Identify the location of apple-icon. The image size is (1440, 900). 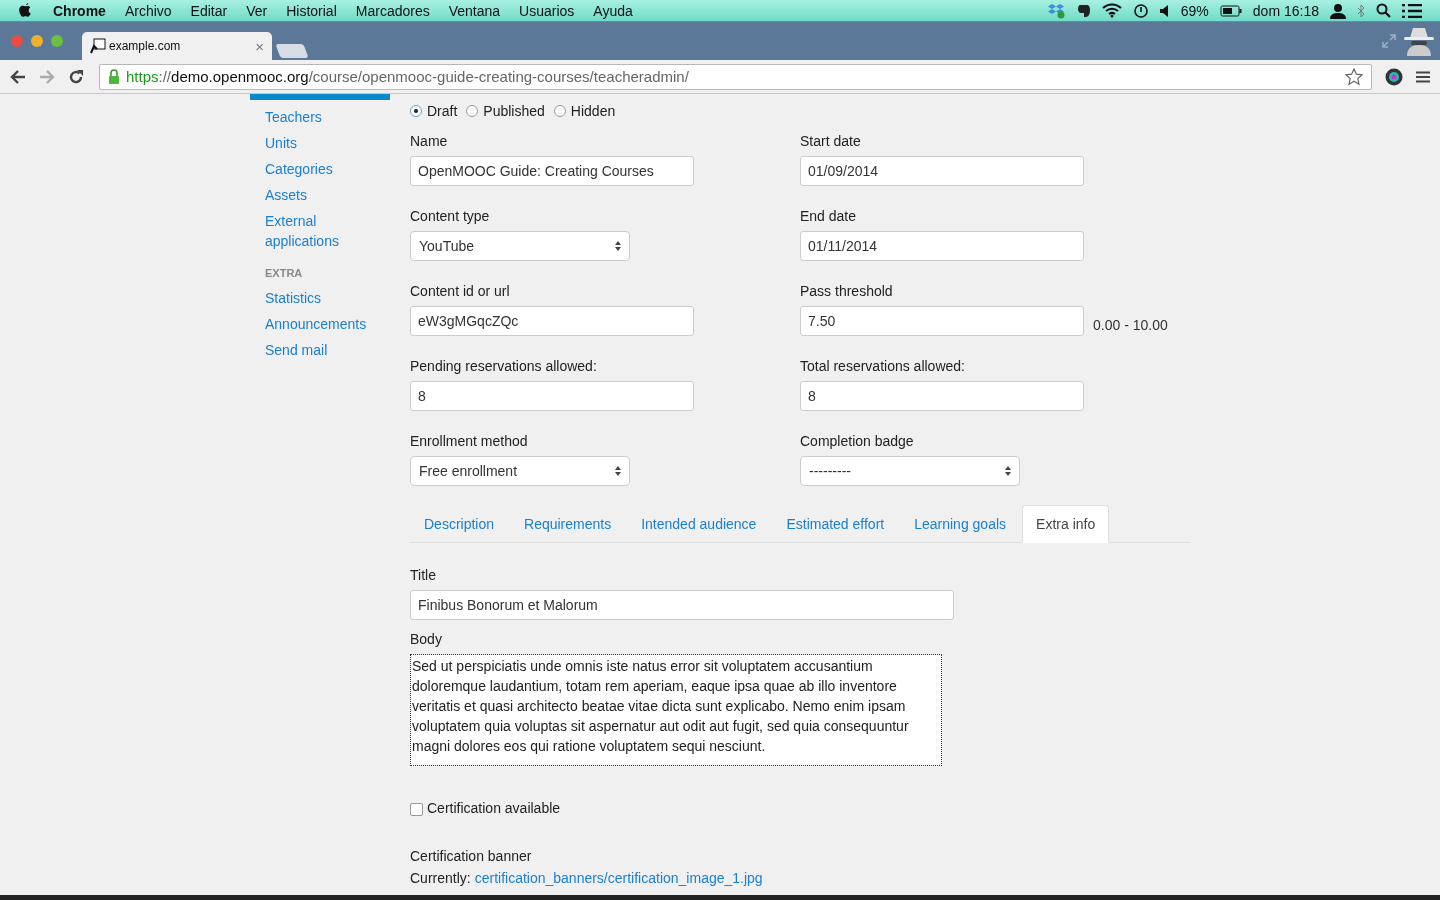
(25, 10).